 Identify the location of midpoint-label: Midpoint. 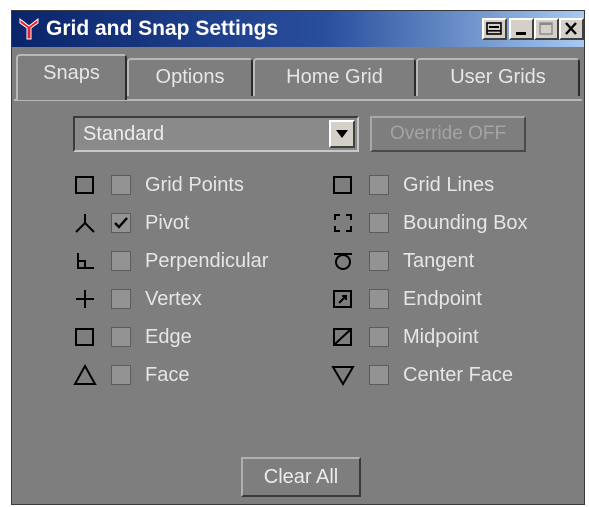
(441, 337).